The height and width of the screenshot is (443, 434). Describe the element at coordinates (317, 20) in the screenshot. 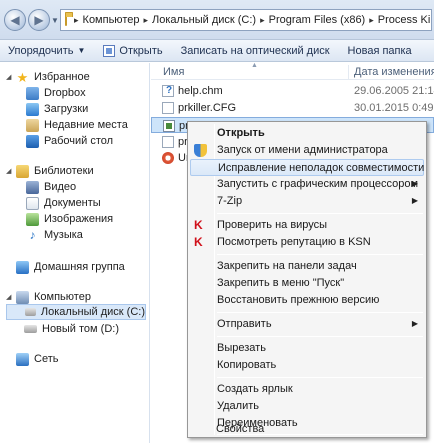

I see `breadcrumb-program-files: Program Files (x86)` at that location.